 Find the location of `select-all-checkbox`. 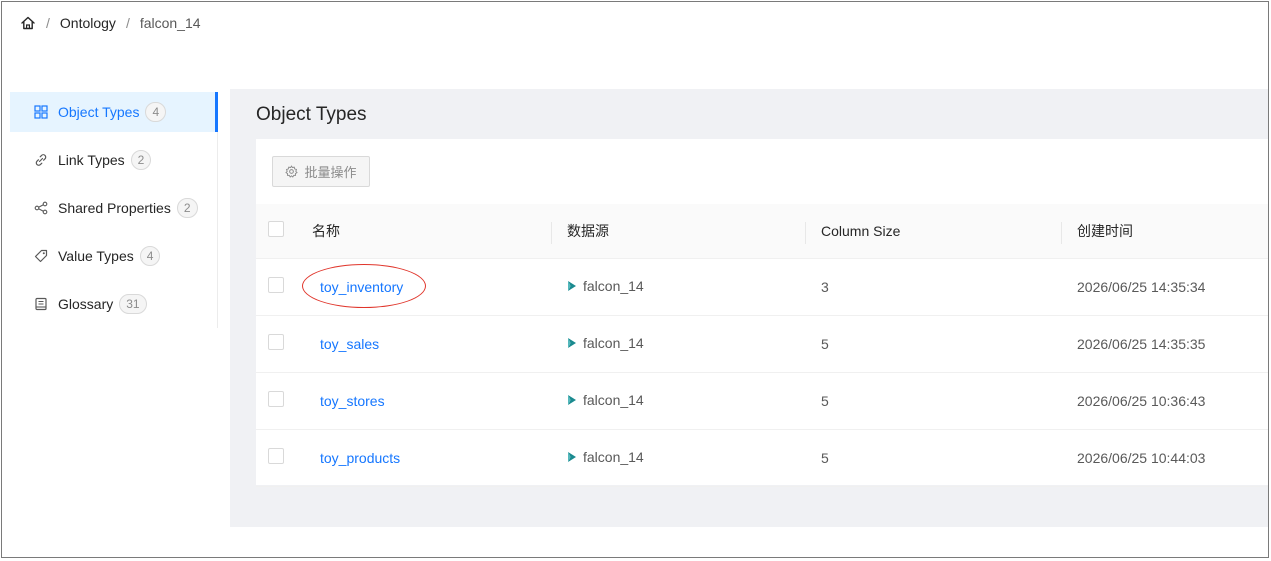

select-all-checkbox is located at coordinates (276, 229).